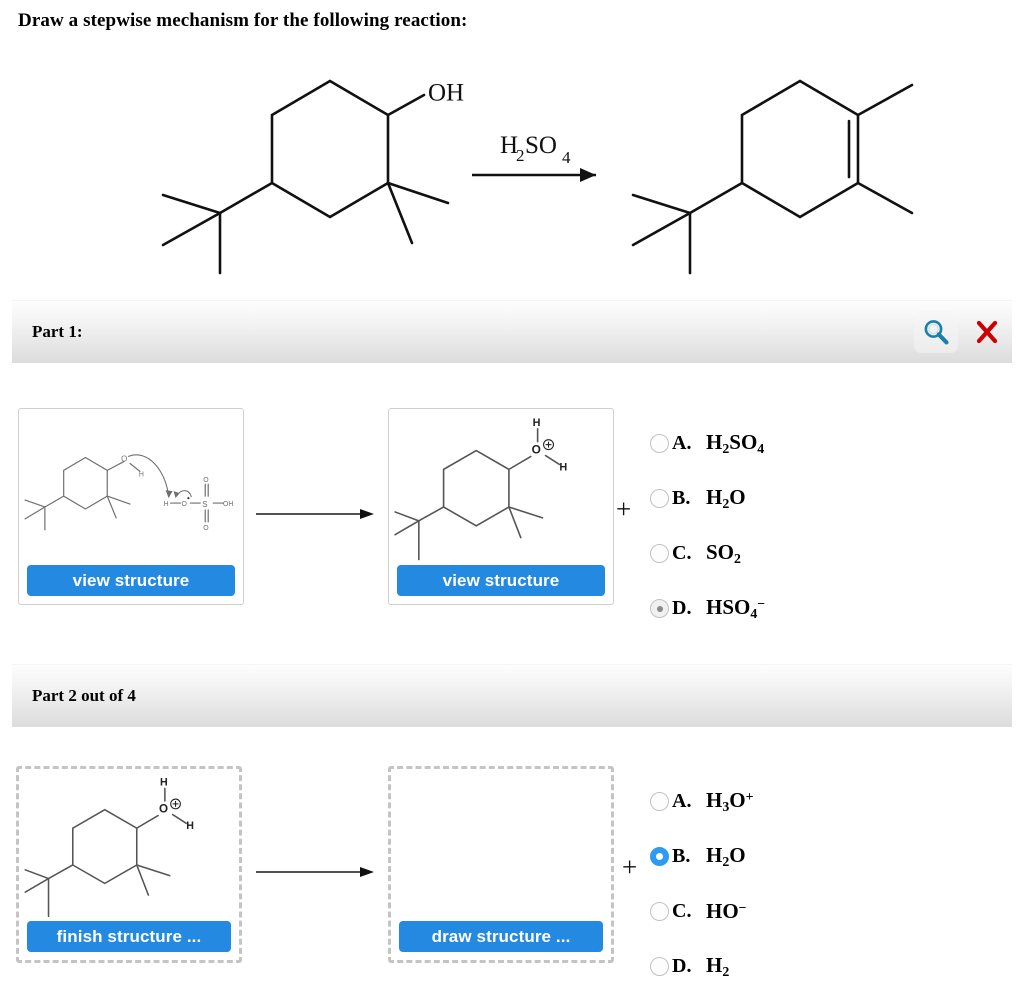 Image resolution: width=1024 pixels, height=999 pixels. I want to click on part-1-row-arrow-icon, so click(316, 514).